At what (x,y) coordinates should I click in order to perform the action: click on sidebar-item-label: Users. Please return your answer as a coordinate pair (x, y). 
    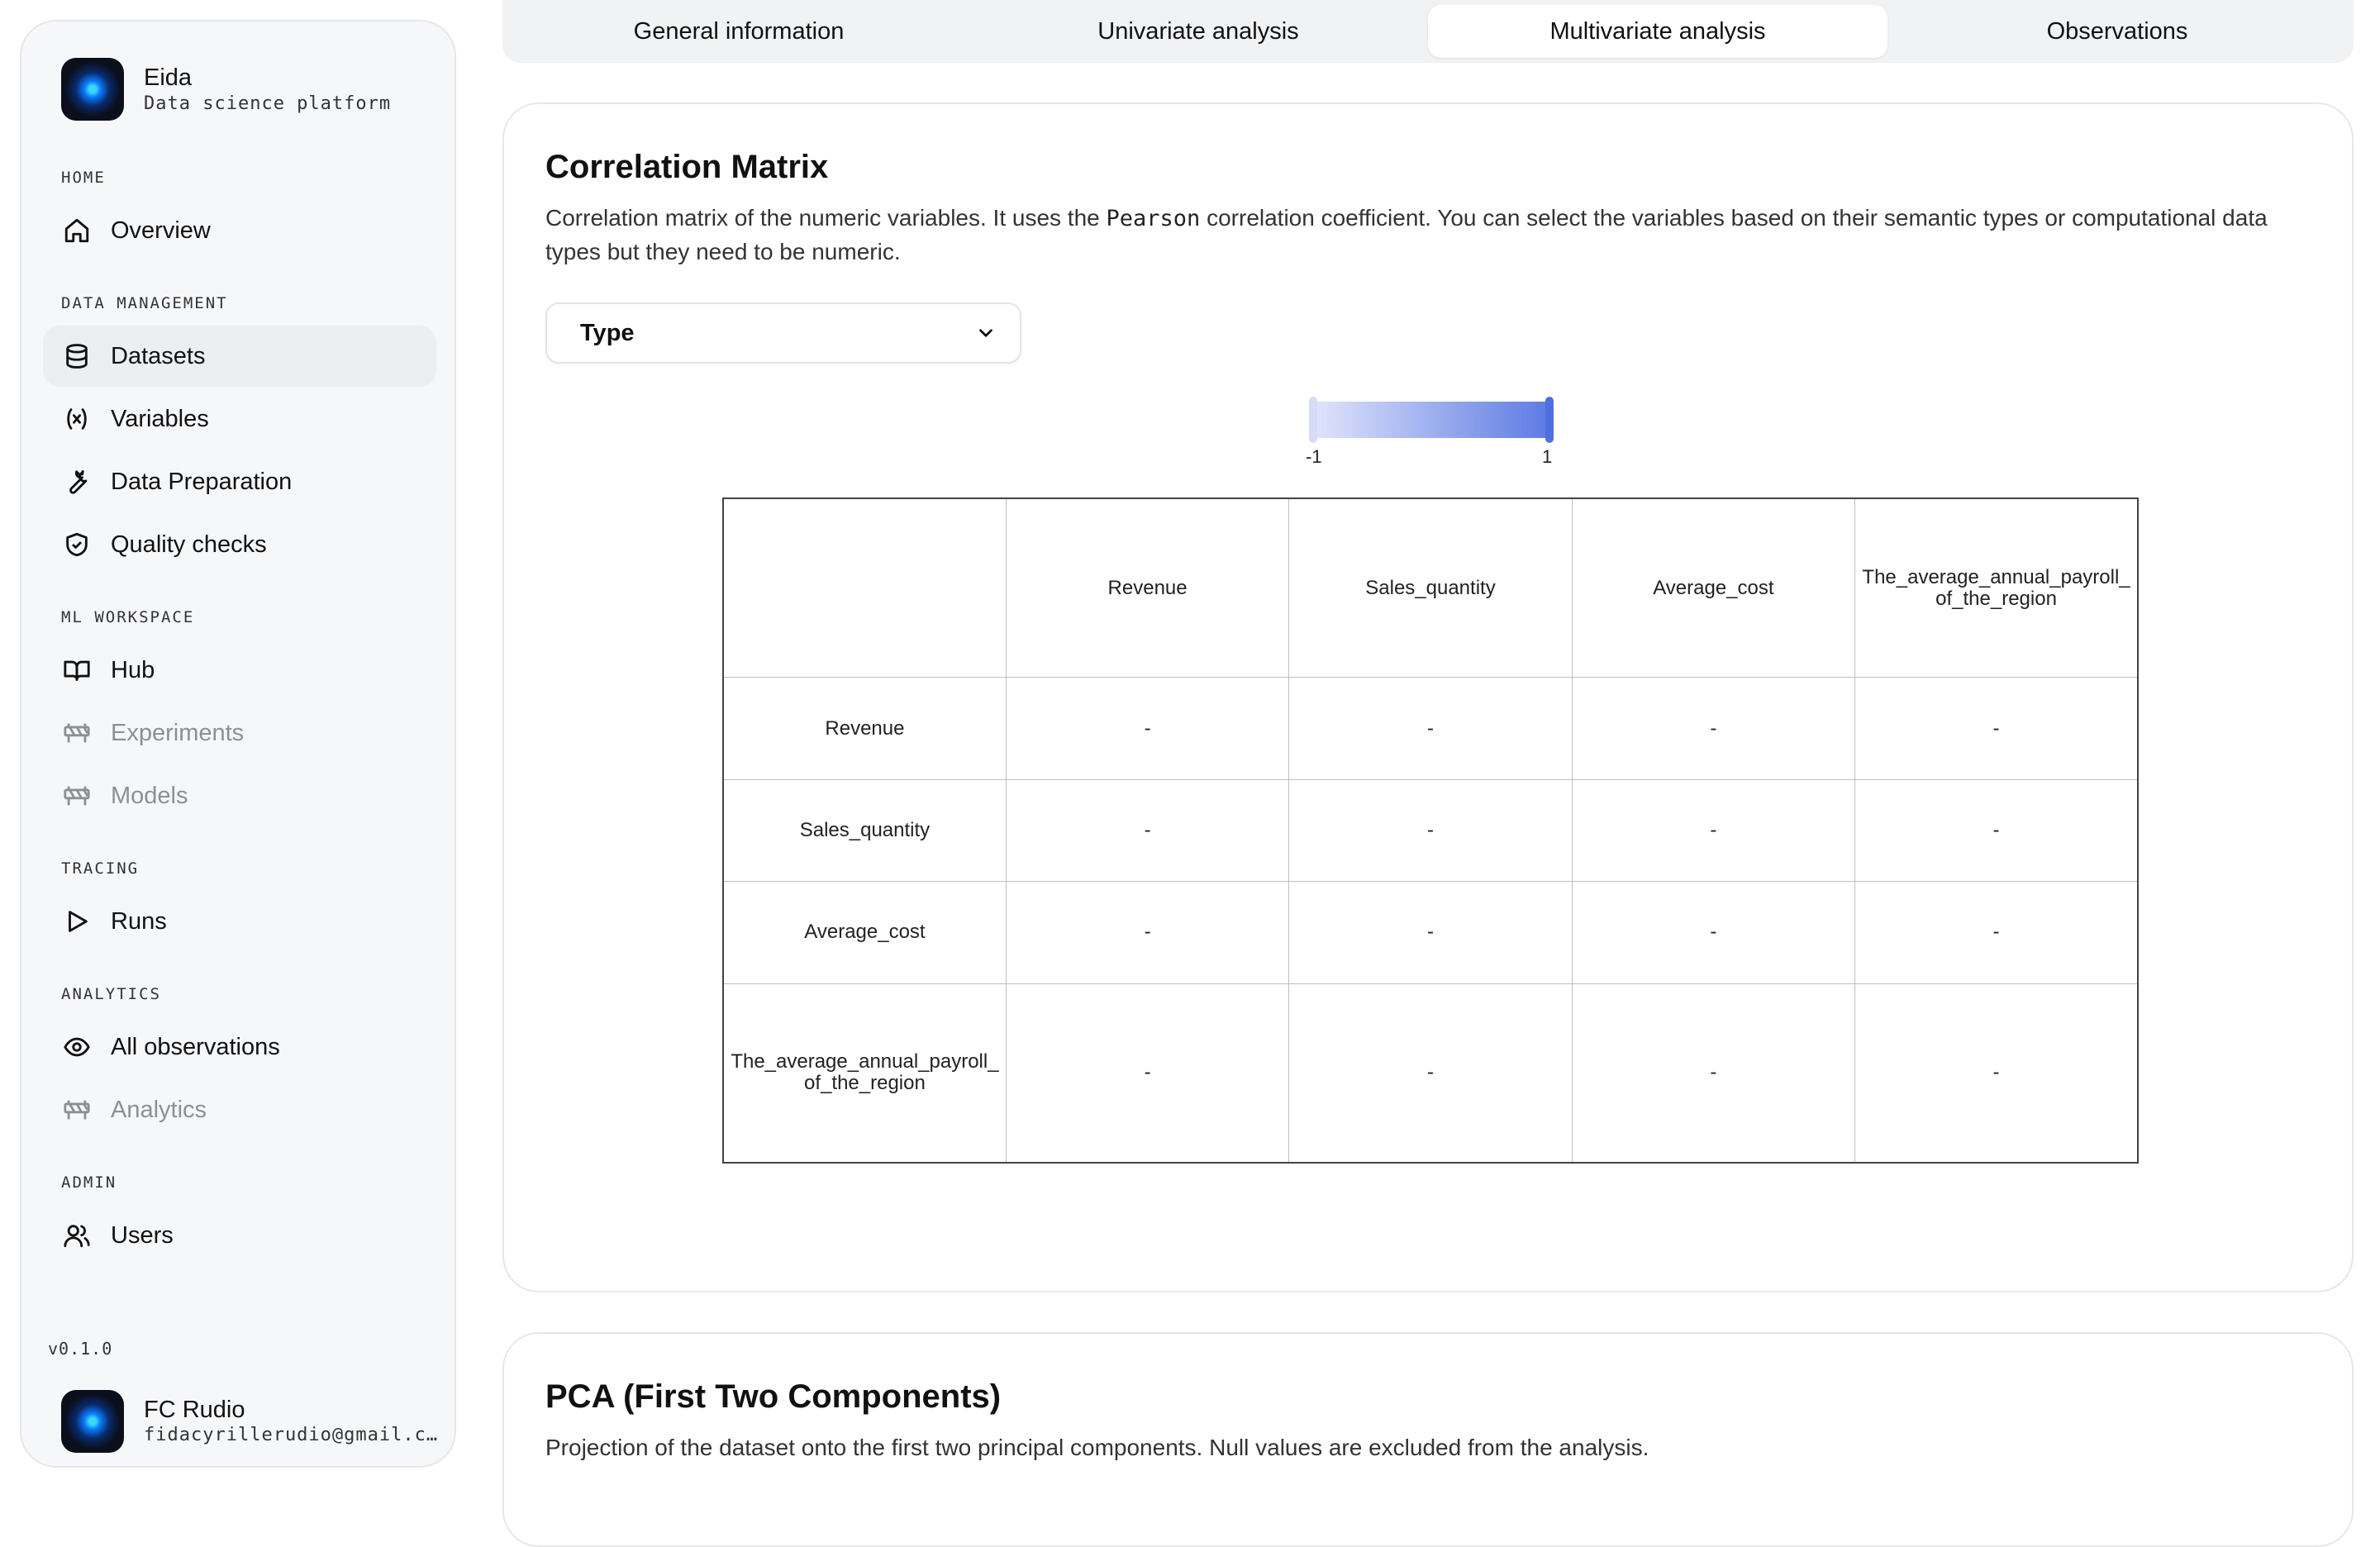
    Looking at the image, I should click on (142, 1235).